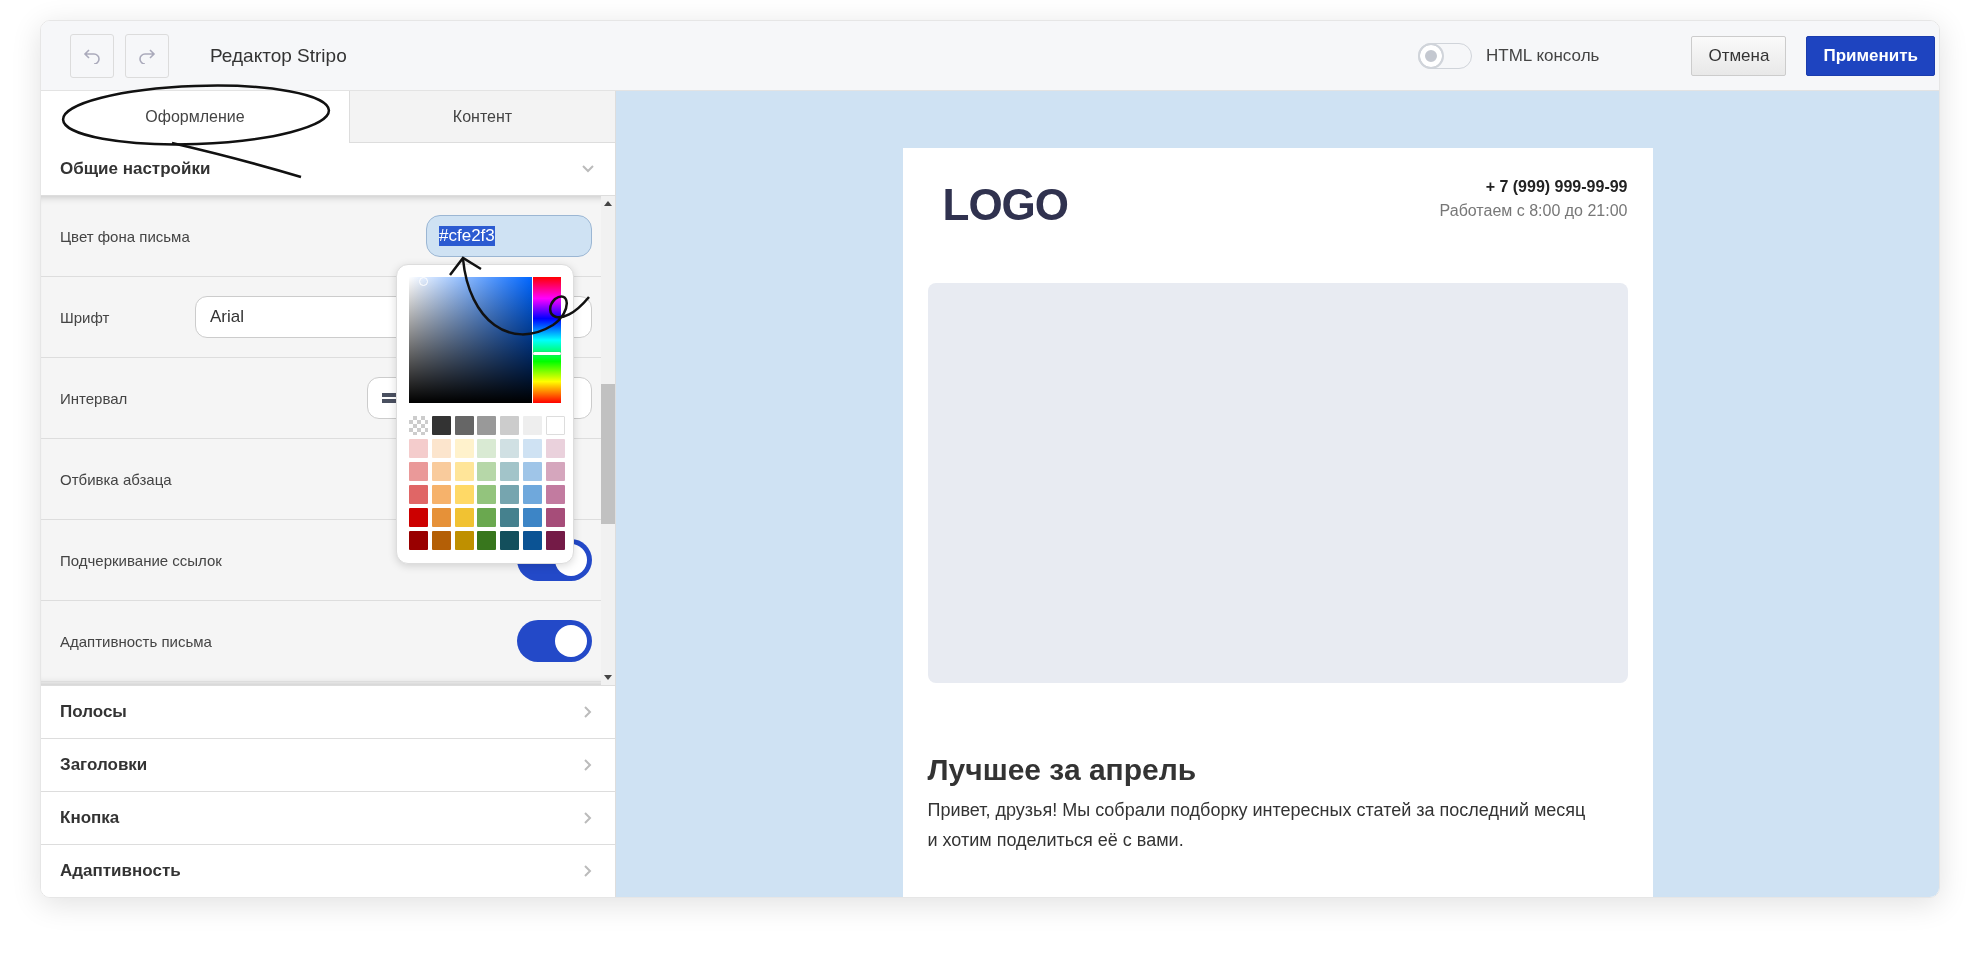 The image size is (1979, 959). I want to click on working-hours: Работаем с 8:00 до 21:00, so click(1533, 211).